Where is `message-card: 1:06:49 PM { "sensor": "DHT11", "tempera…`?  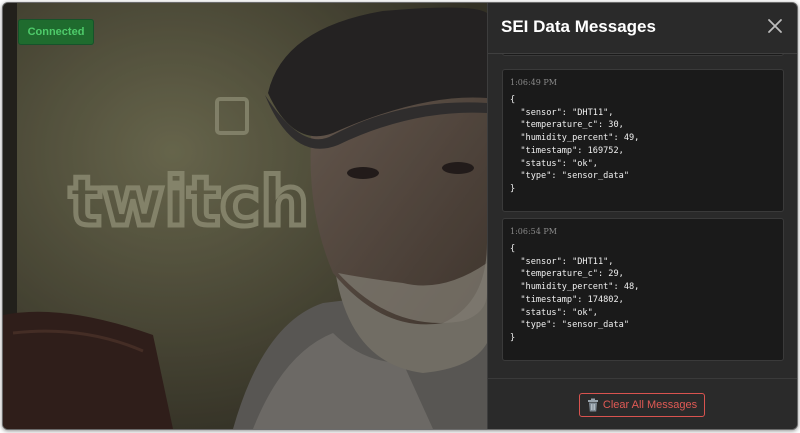 message-card: 1:06:49 PM { "sensor": "DHT11", "tempera… is located at coordinates (643, 140).